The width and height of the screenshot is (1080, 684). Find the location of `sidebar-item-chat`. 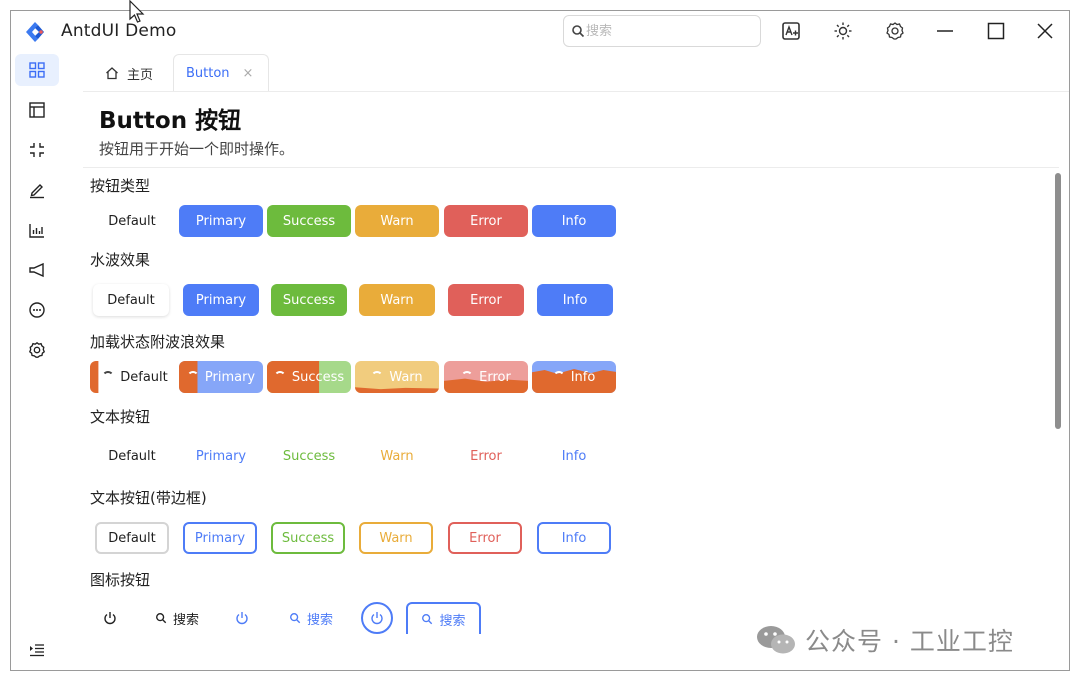

sidebar-item-chat is located at coordinates (37, 310).